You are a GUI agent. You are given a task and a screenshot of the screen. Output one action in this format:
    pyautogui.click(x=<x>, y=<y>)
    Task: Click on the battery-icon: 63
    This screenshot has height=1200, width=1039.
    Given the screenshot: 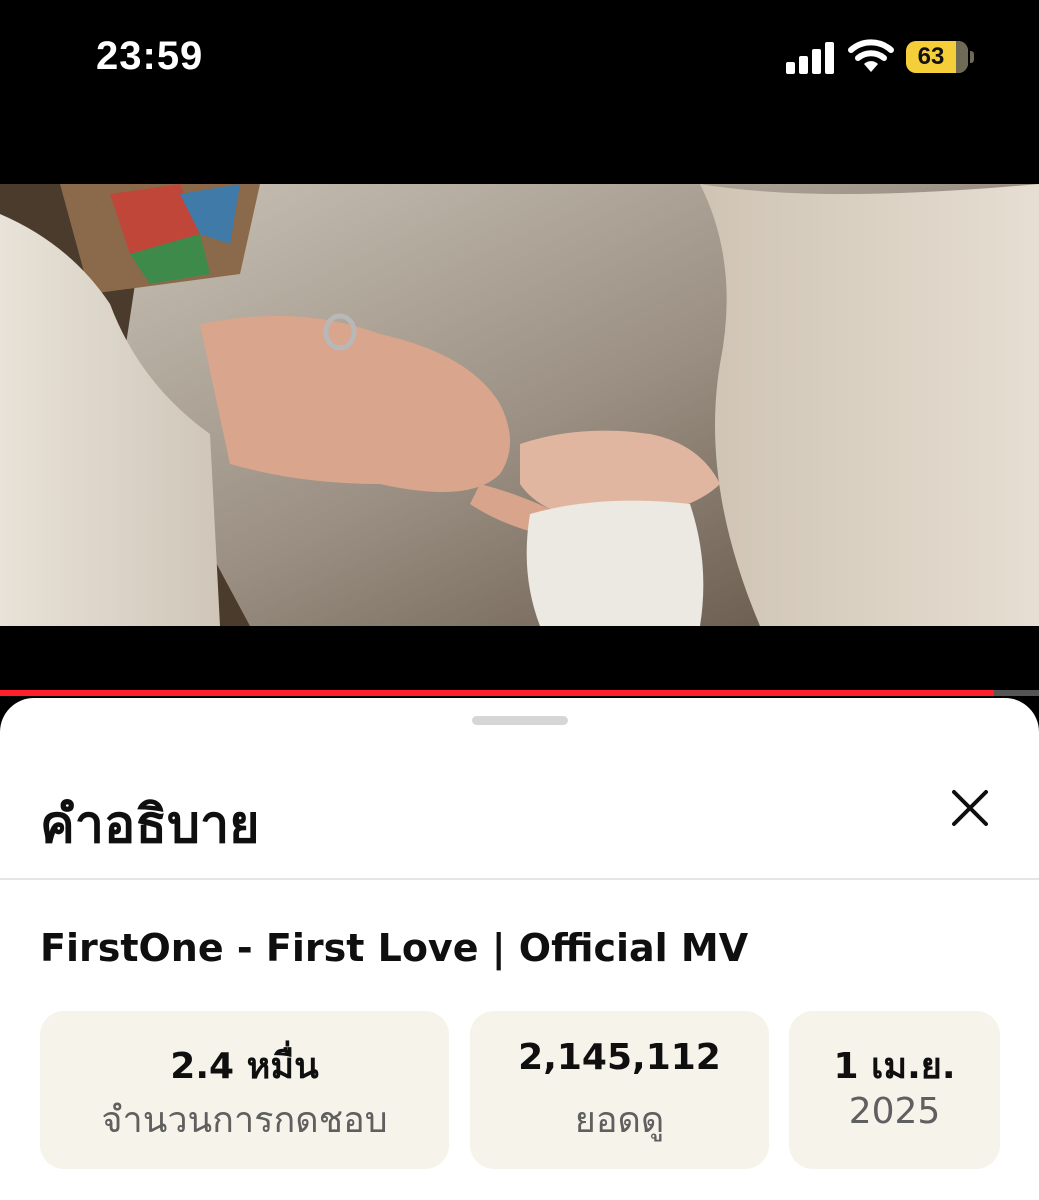 What is the action you would take?
    pyautogui.click(x=937, y=57)
    